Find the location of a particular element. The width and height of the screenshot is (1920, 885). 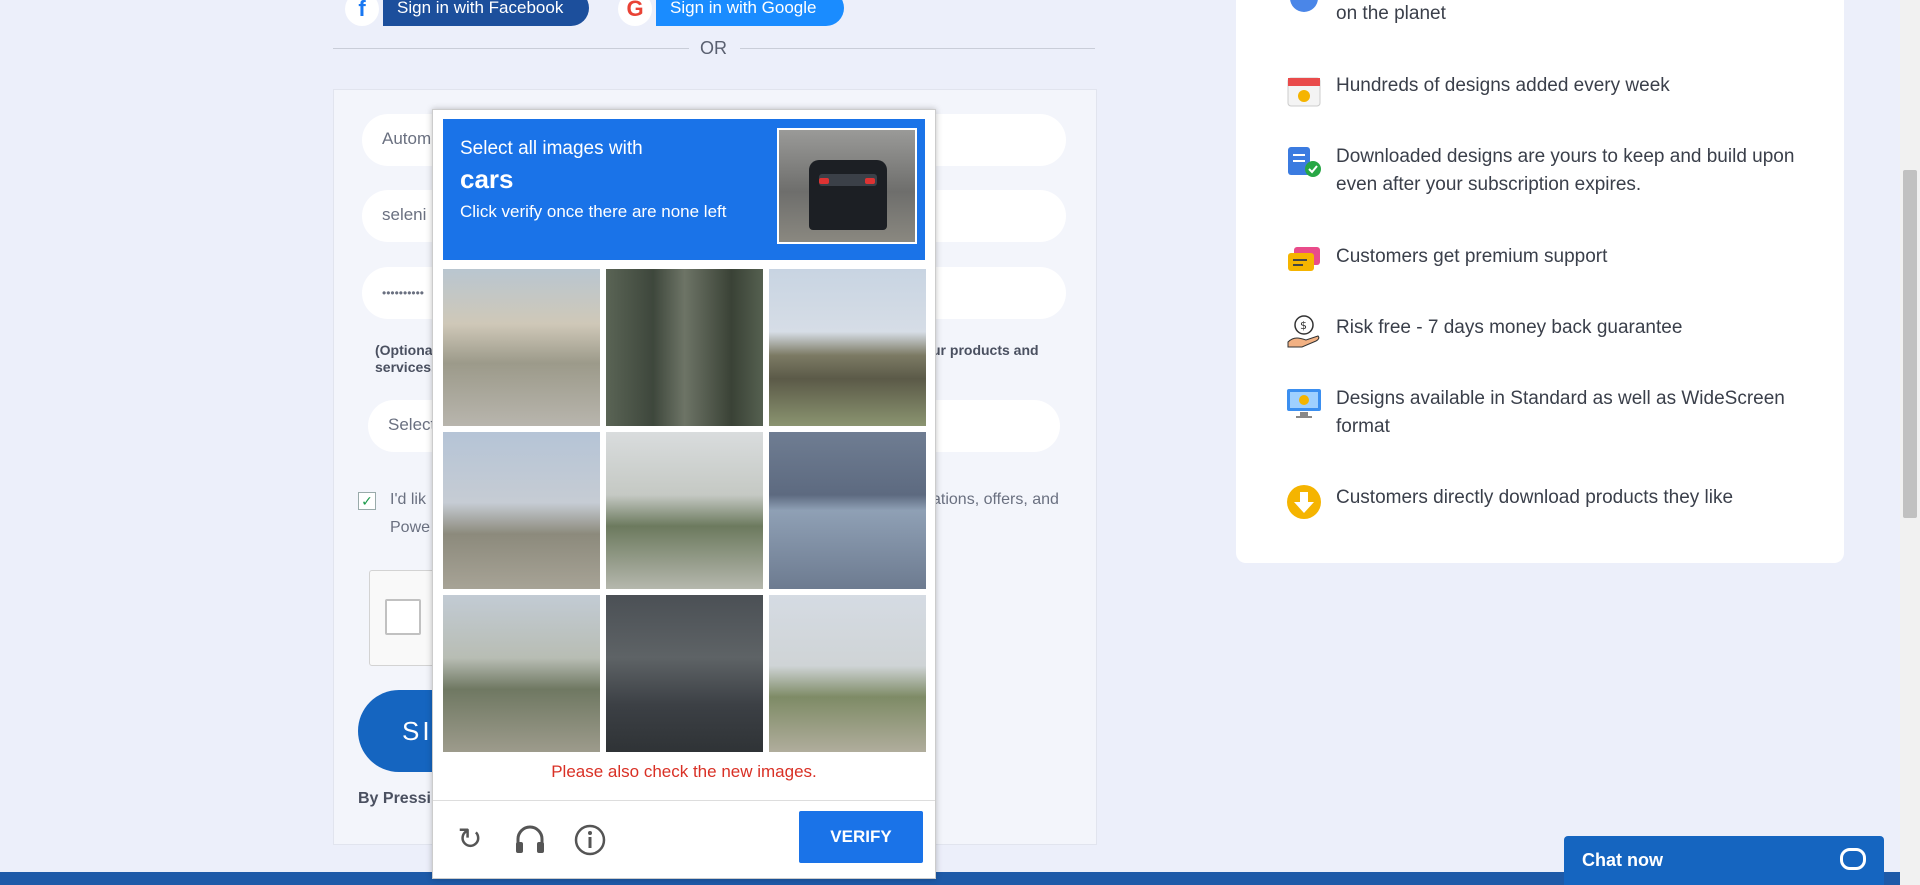

consent-checkbox: ✓ is located at coordinates (367, 501).